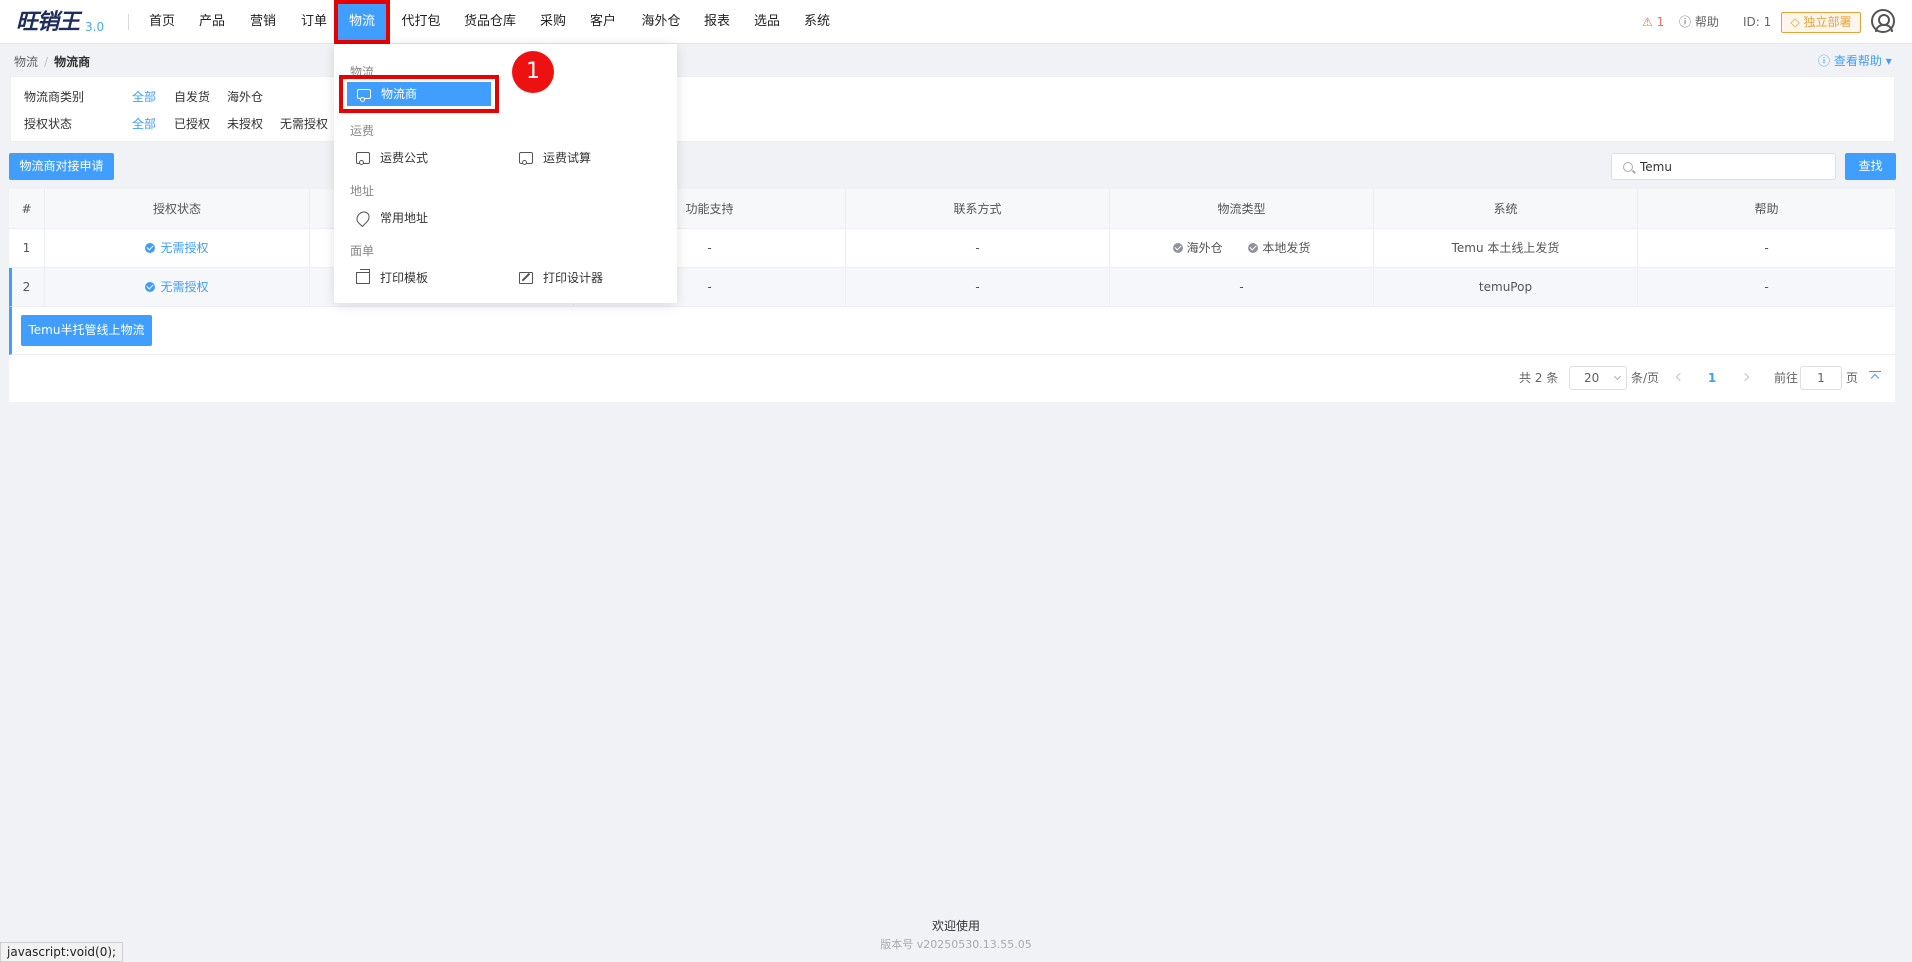 This screenshot has height=962, width=1912. What do you see at coordinates (1242, 248) in the screenshot?
I see `row-logistics-type: 海外仓 本地发货` at bounding box center [1242, 248].